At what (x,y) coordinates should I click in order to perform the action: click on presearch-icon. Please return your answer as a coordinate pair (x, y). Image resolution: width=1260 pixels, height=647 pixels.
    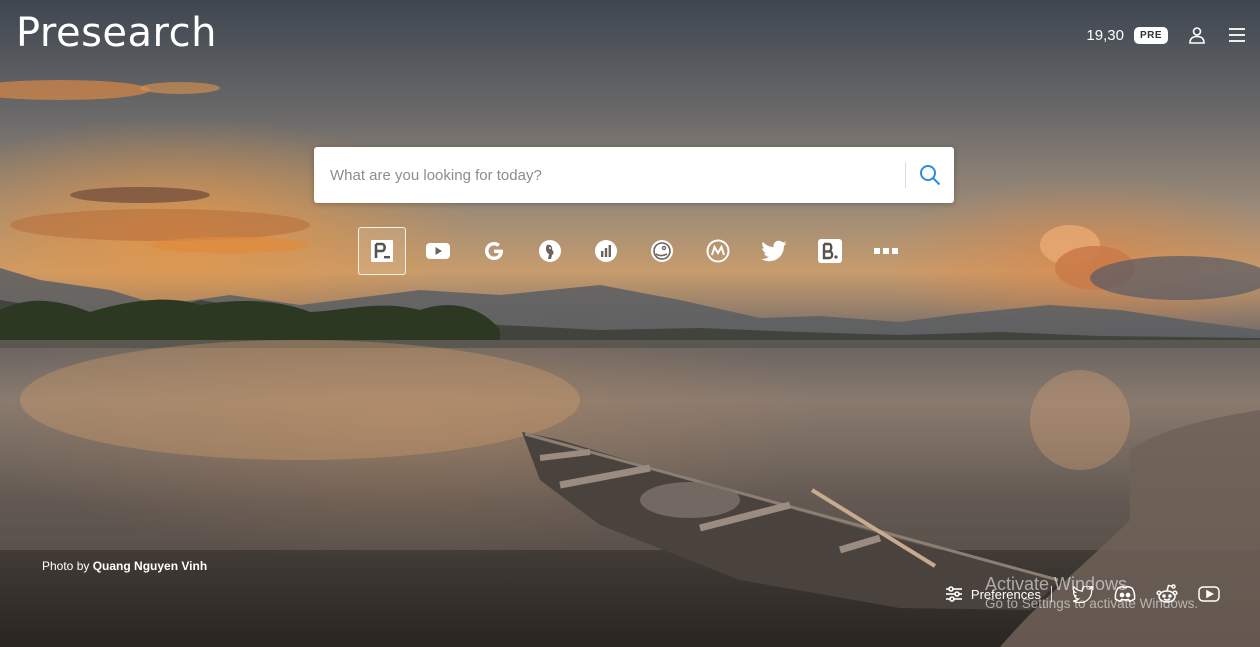
    Looking at the image, I should click on (382, 251).